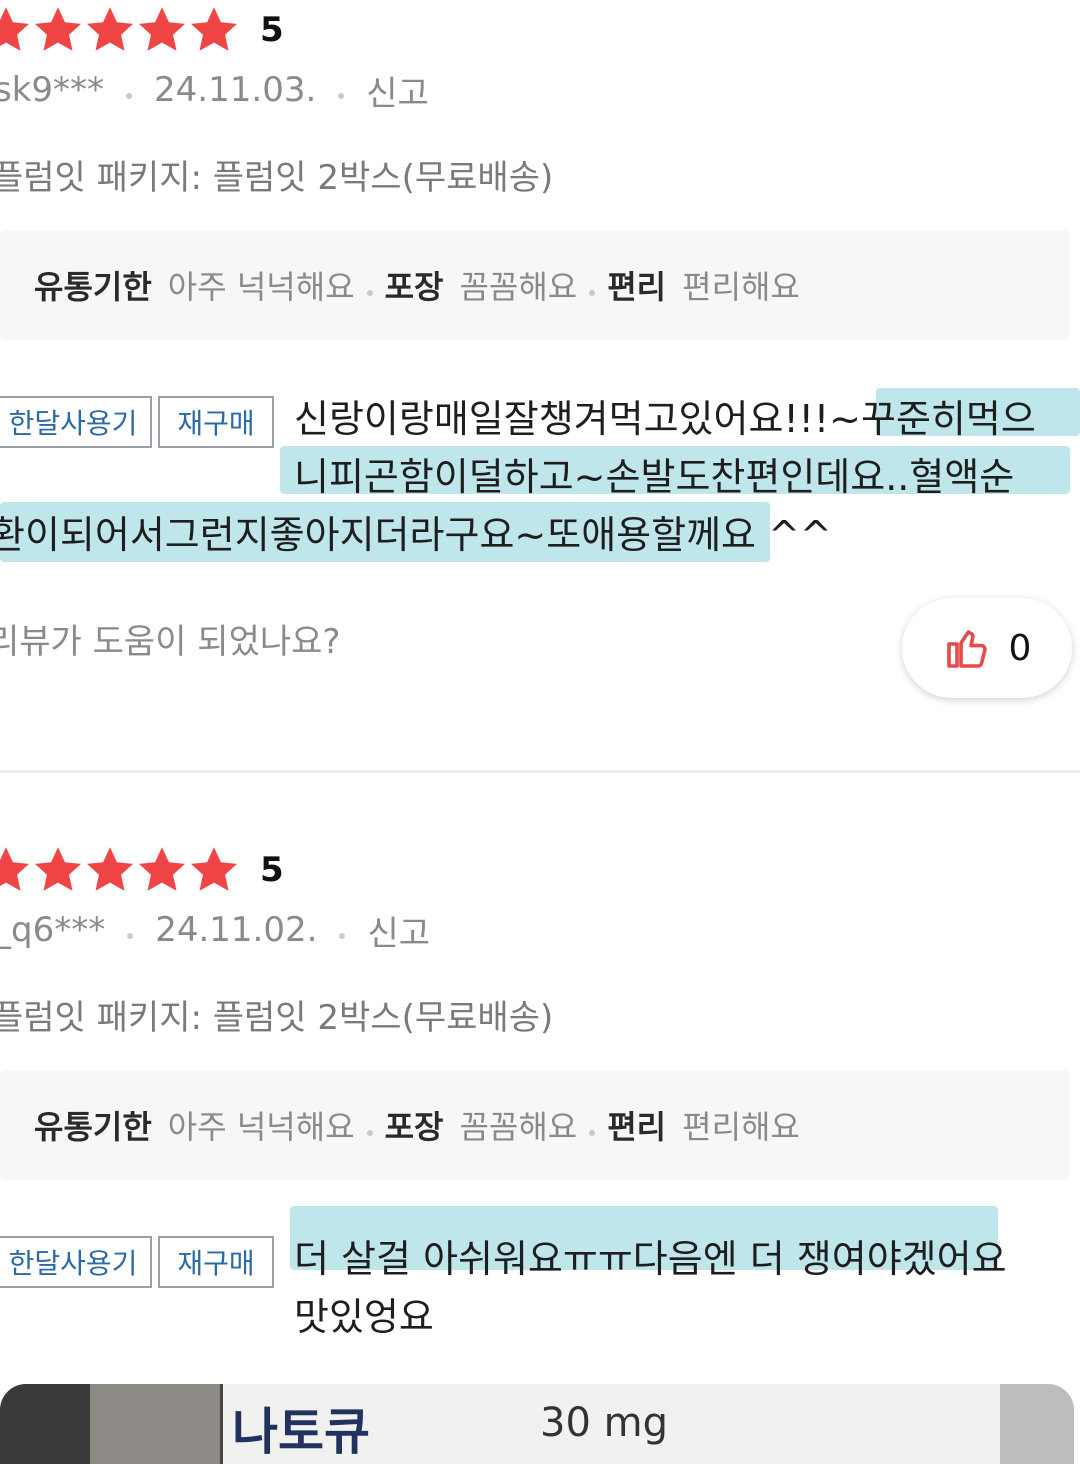 The image size is (1080, 1464). I want to click on review-divider, so click(540, 771).